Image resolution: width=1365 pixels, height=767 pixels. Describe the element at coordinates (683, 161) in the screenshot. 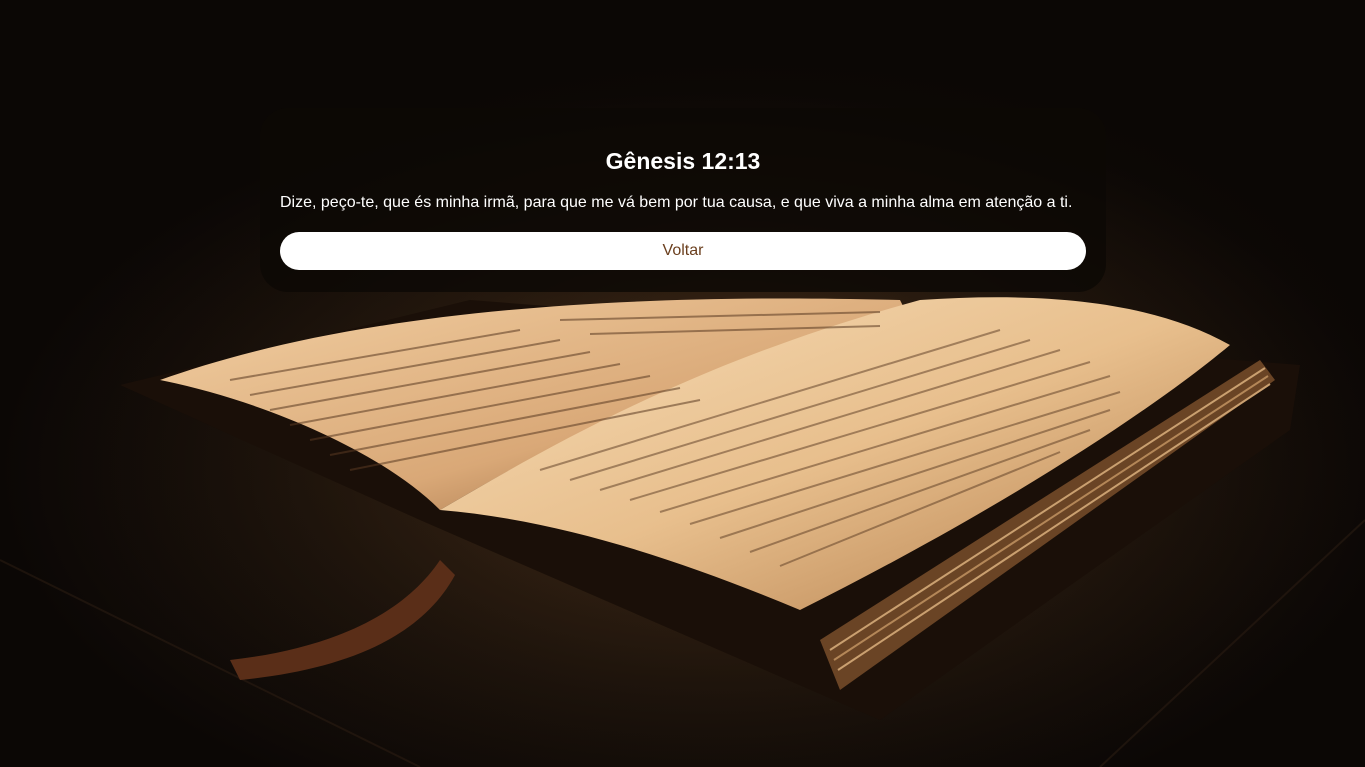

I see `verse-reference: Gênesis 12:13` at that location.